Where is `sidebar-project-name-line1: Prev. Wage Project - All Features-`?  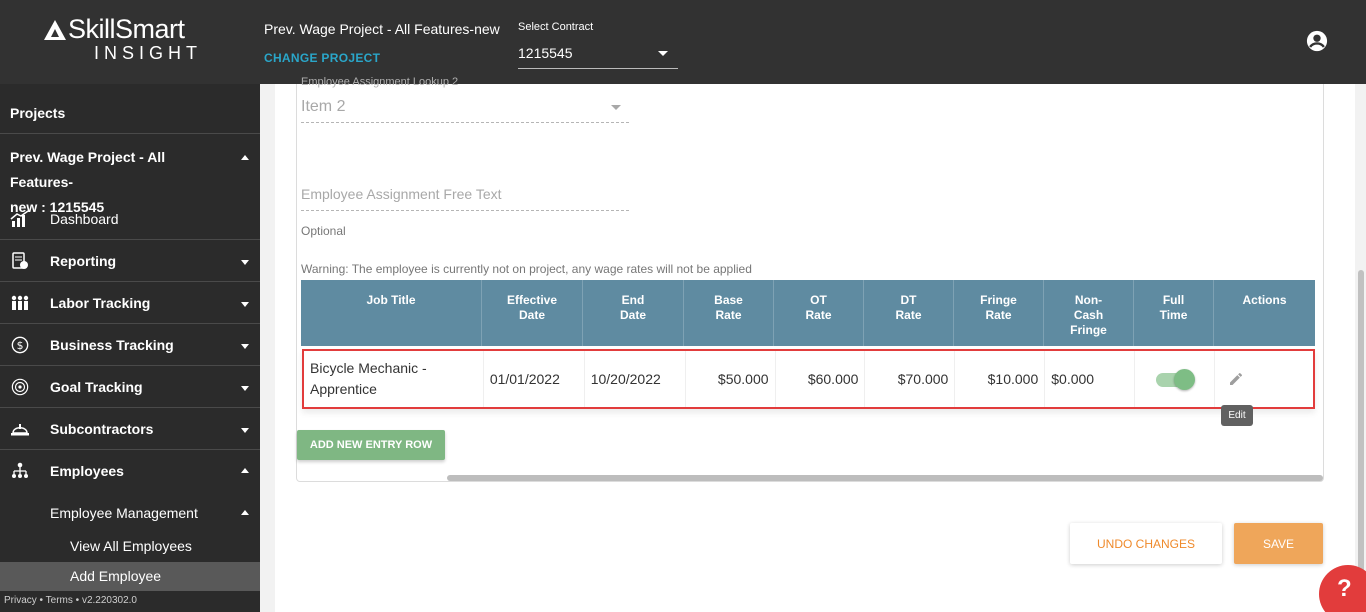
sidebar-project-name-line1: Prev. Wage Project - All Features- is located at coordinates (88, 169).